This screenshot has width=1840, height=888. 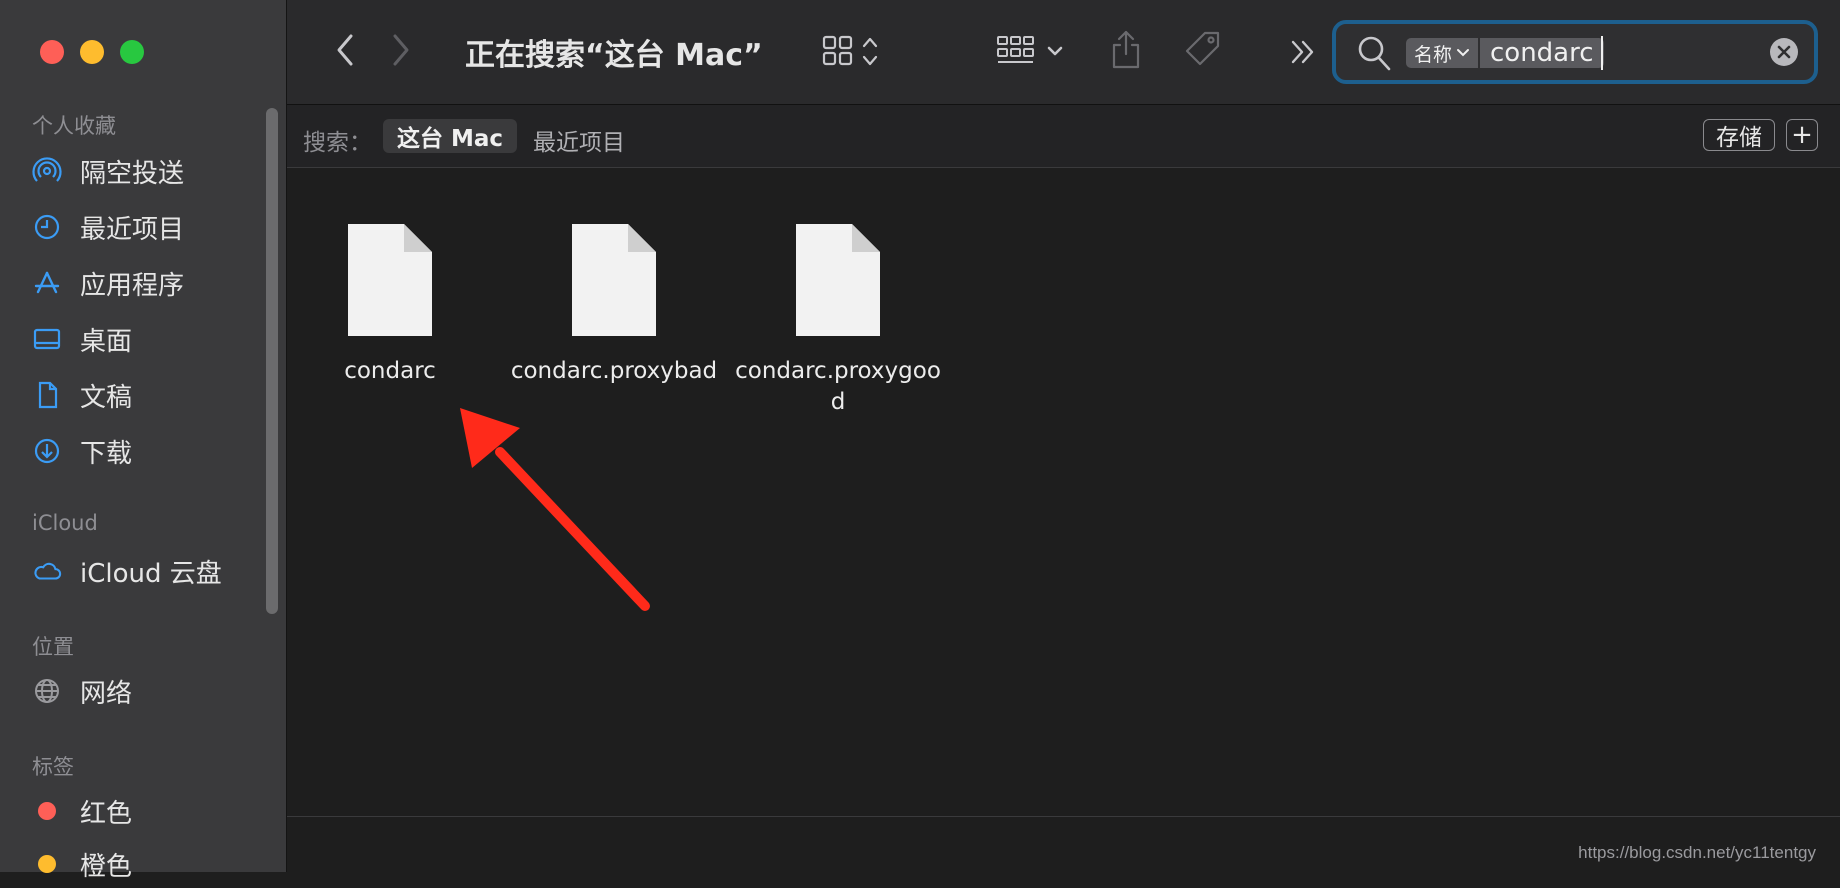 I want to click on chevron-left-icon, so click(x=345, y=50).